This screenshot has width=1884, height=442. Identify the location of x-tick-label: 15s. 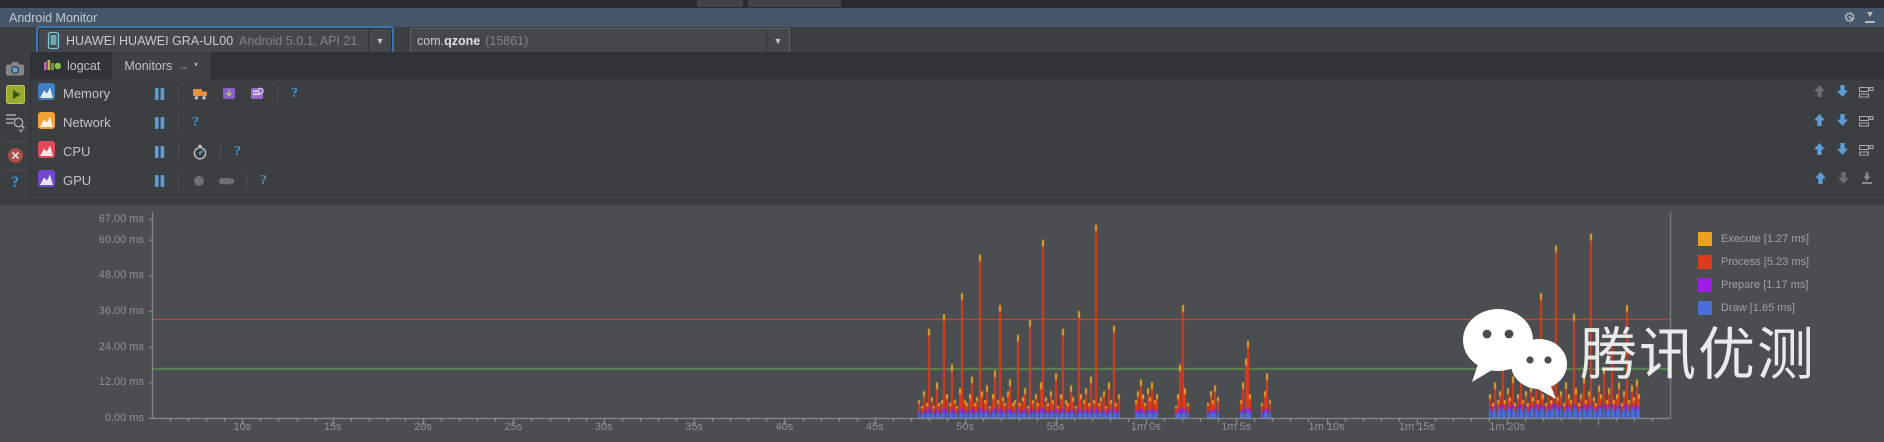
(332, 427).